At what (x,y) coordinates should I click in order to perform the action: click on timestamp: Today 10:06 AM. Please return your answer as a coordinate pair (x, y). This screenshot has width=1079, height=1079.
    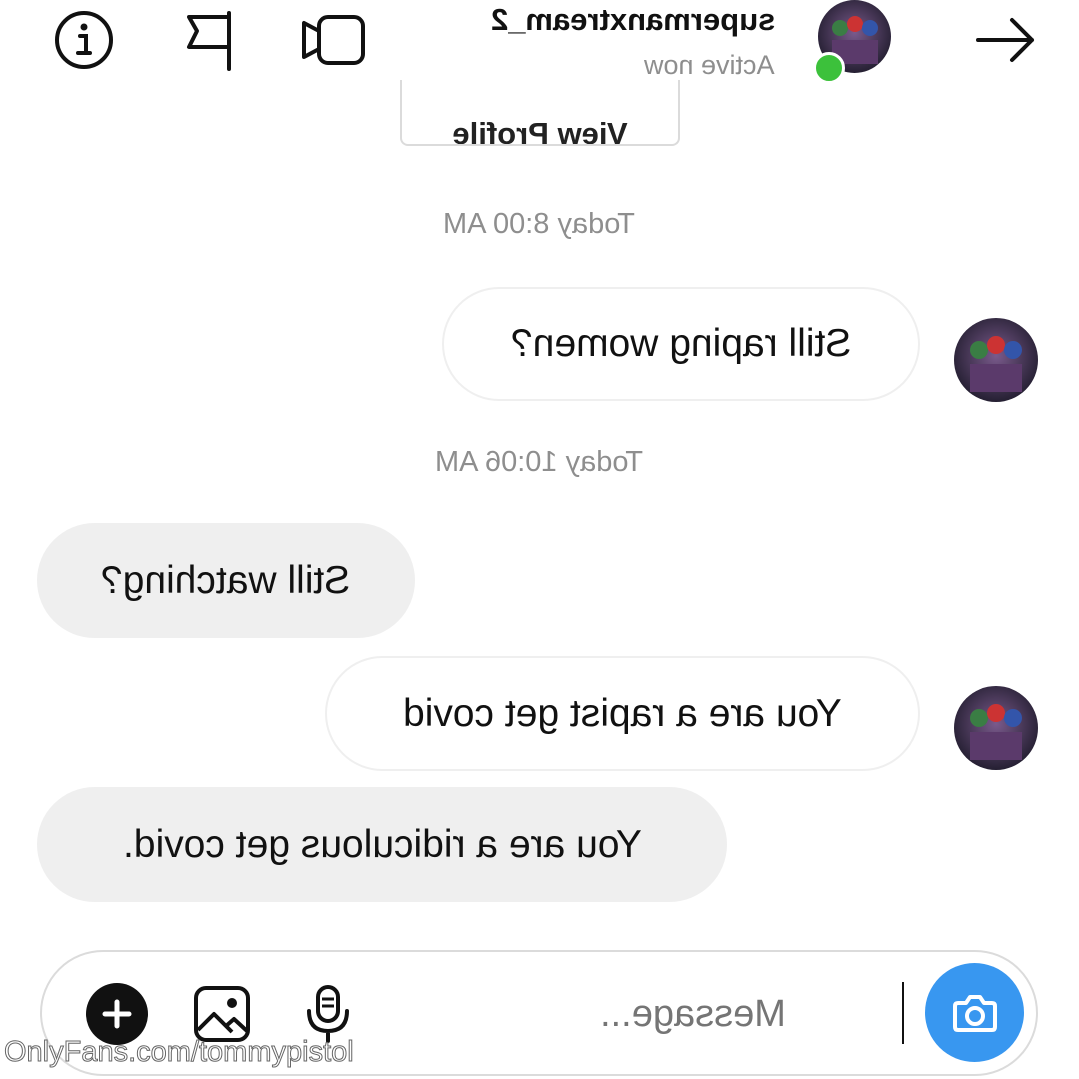
    Looking at the image, I should click on (539, 462).